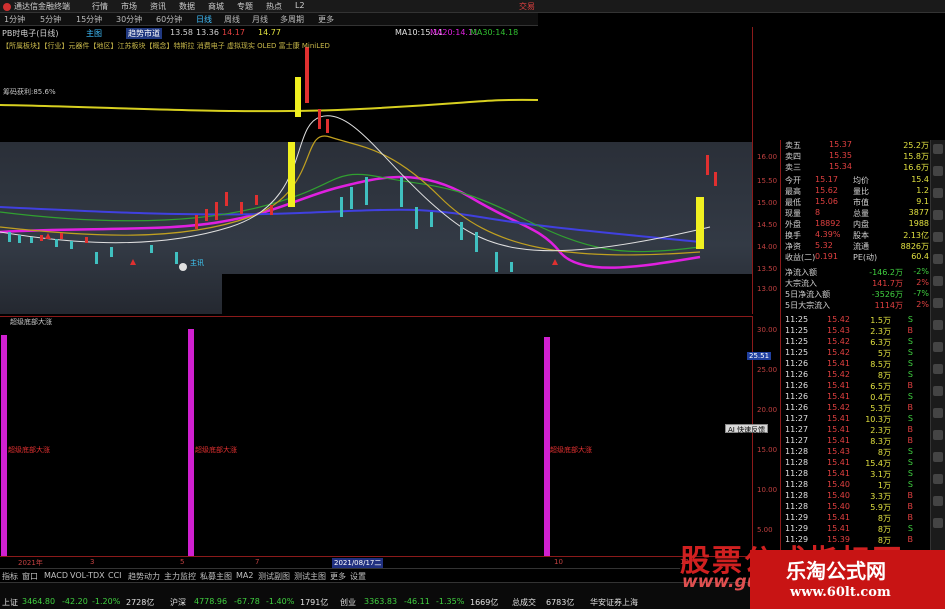 Image resolution: width=945 pixels, height=609 pixels. What do you see at coordinates (856, 235) in the screenshot?
I see `stat-row: 换手 4.39% 股本 2.13亿` at bounding box center [856, 235].